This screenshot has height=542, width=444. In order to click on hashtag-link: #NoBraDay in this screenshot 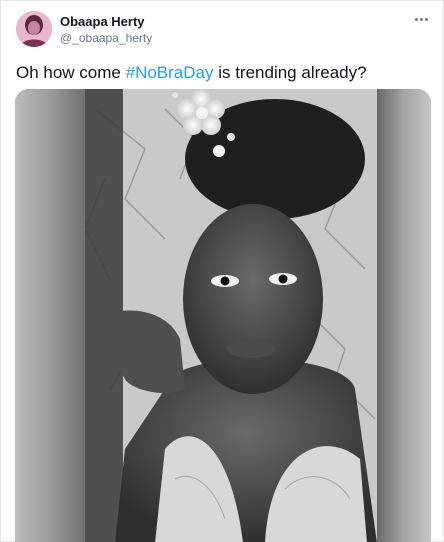, I will do `click(170, 72)`.